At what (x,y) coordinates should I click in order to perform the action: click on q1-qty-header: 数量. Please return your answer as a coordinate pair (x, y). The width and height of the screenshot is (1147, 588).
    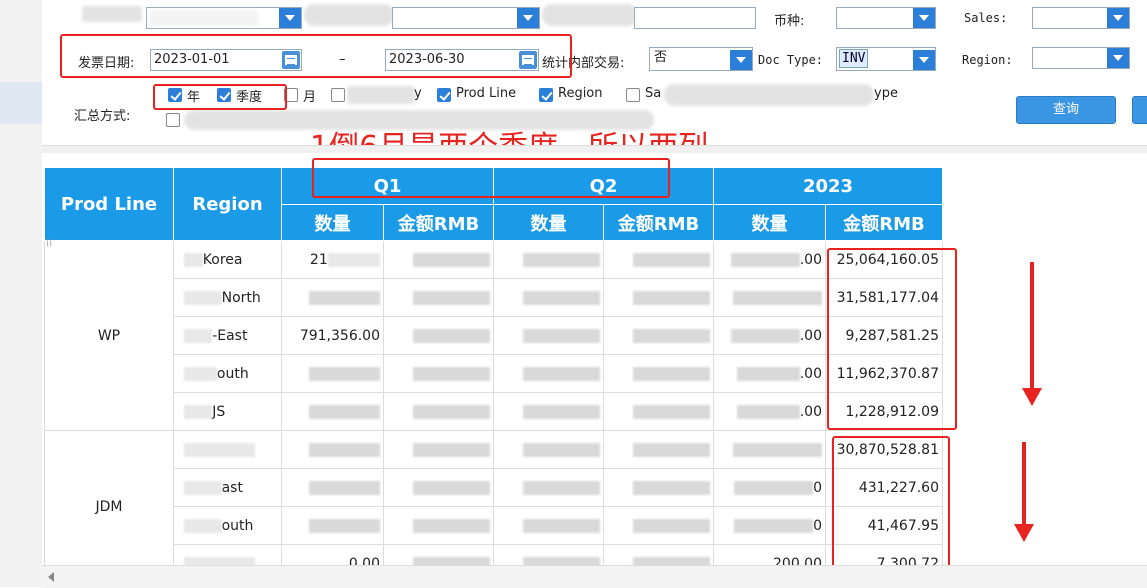
    Looking at the image, I should click on (332, 222).